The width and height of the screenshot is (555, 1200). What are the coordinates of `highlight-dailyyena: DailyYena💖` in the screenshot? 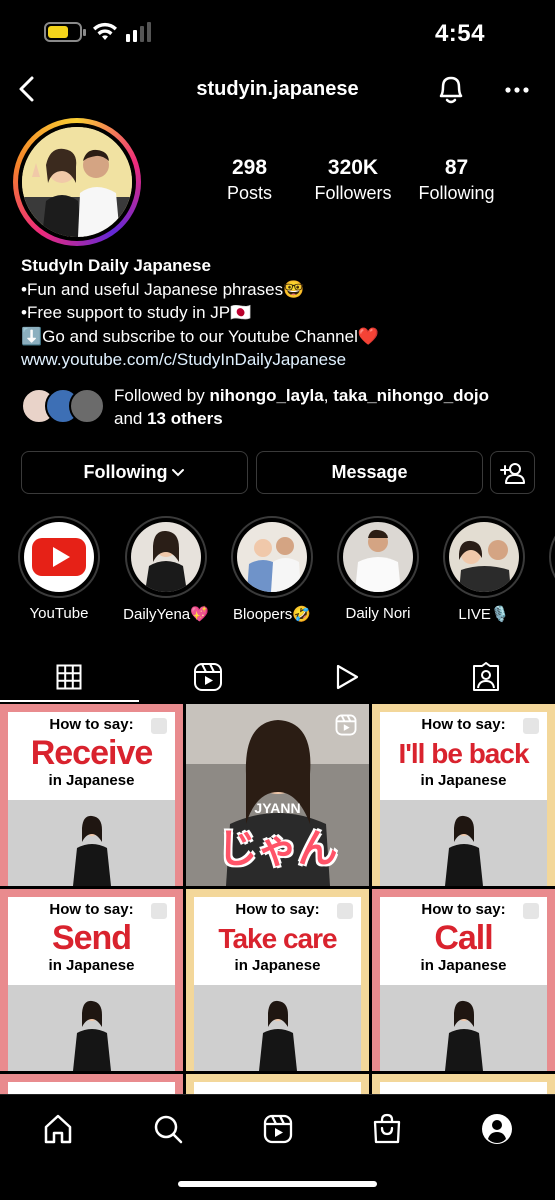 It's located at (166, 569).